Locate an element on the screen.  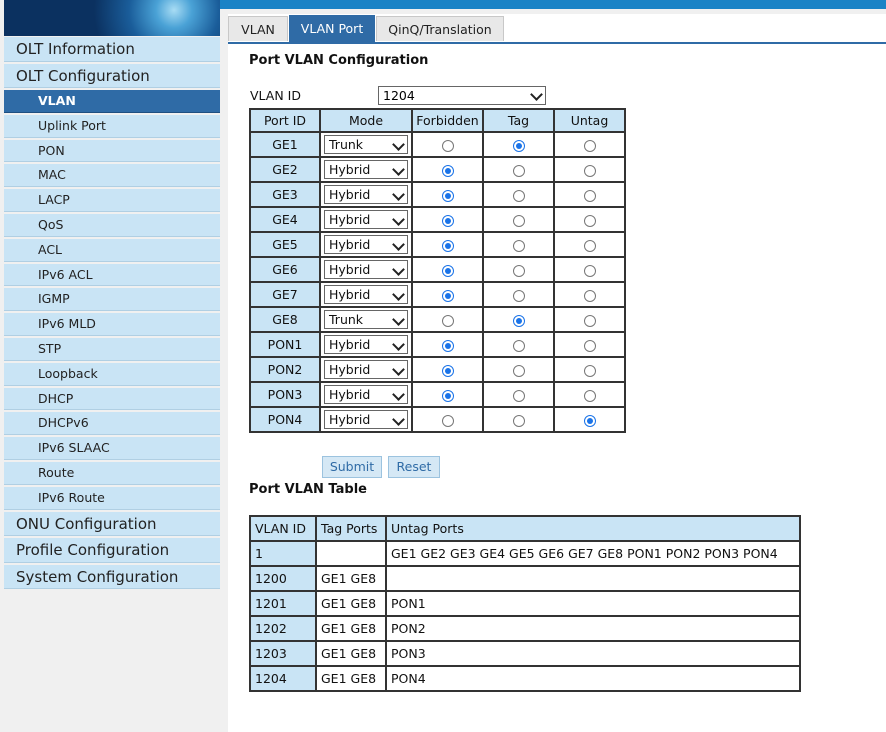
port-id-cell: GE7 is located at coordinates (285, 294).